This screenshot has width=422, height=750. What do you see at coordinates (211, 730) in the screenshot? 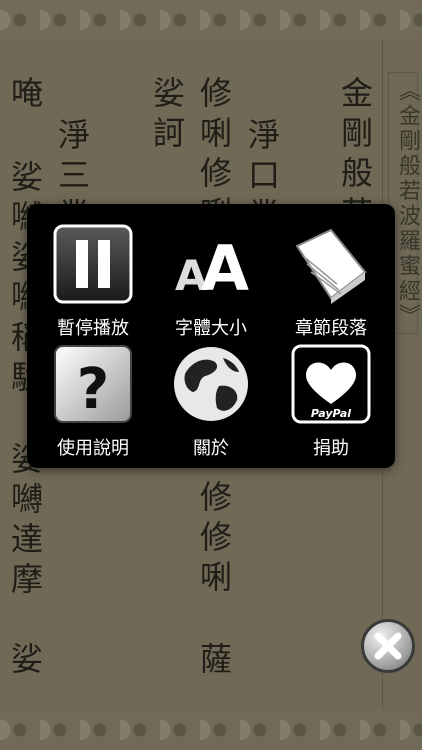
I see `decorative-border-bottom` at bounding box center [211, 730].